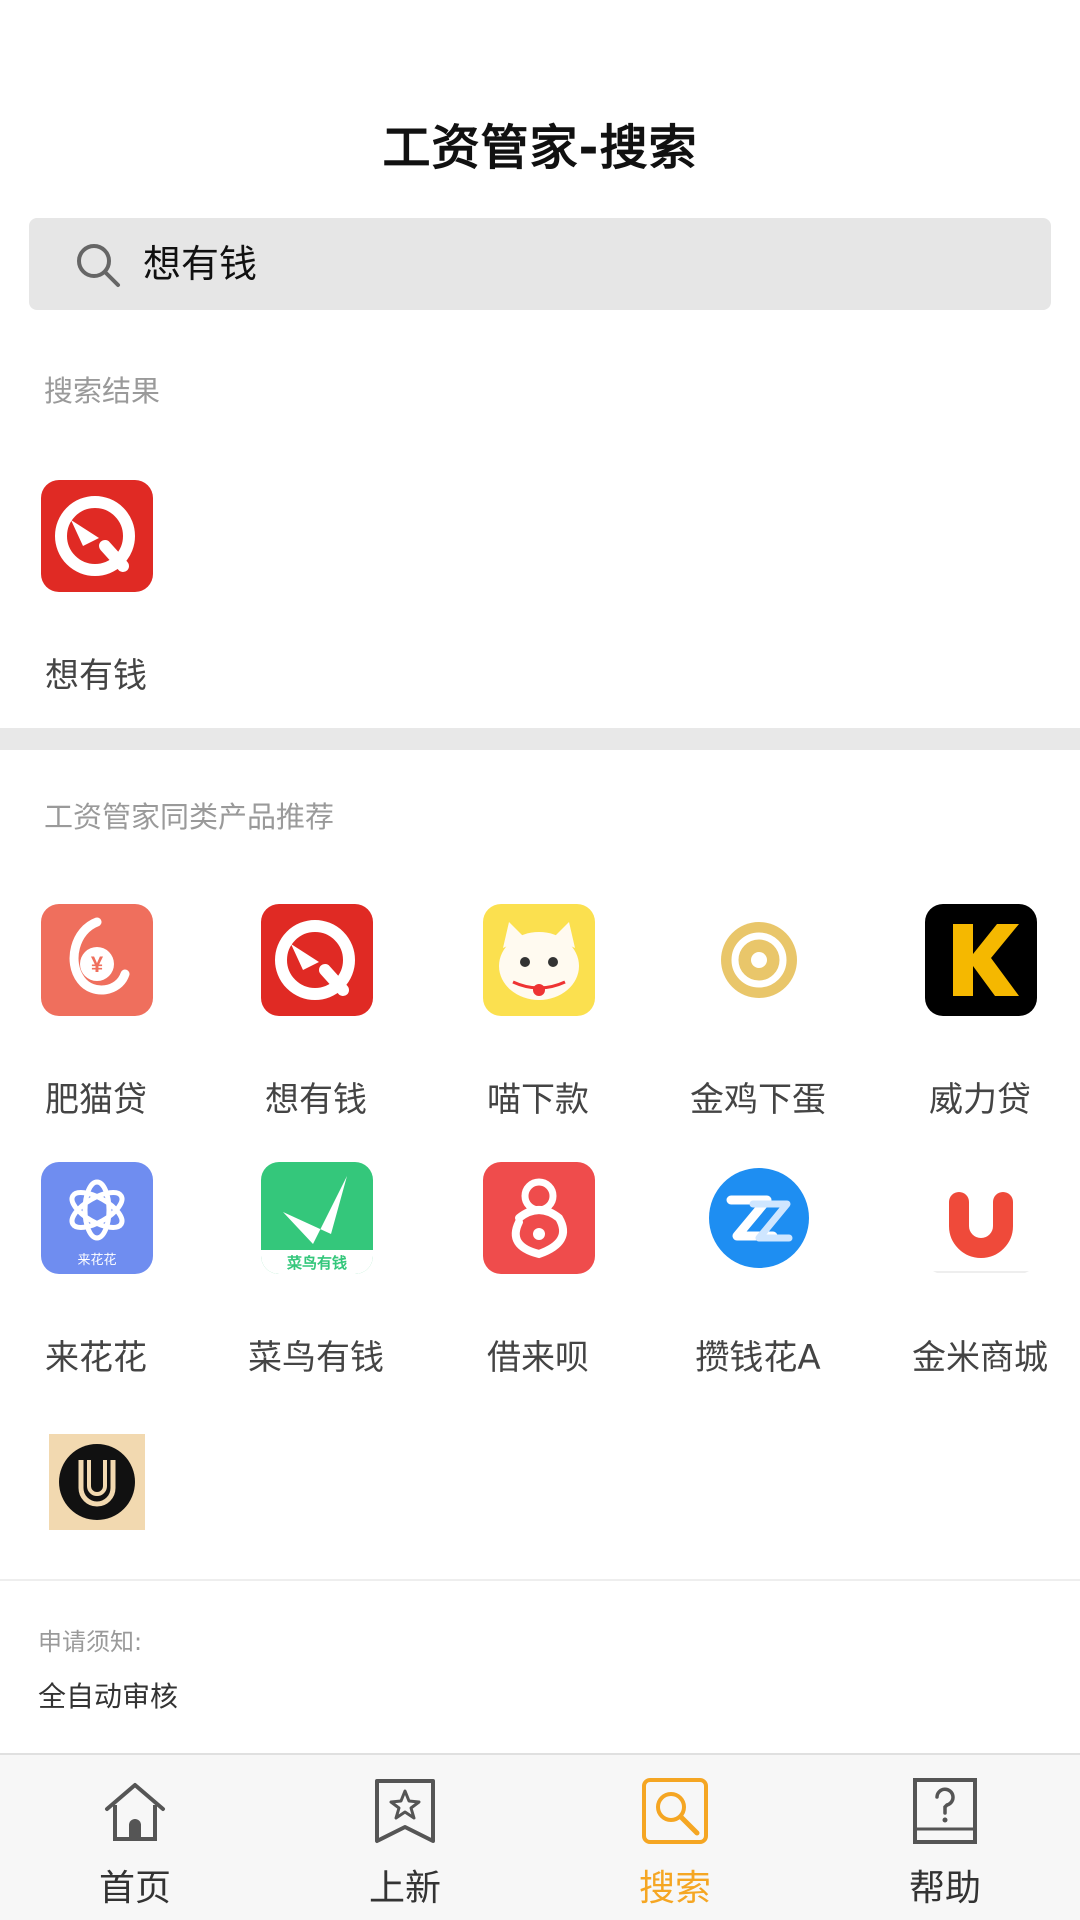  I want to click on feimaodai-logo-icon: ¥, so click(97, 960).